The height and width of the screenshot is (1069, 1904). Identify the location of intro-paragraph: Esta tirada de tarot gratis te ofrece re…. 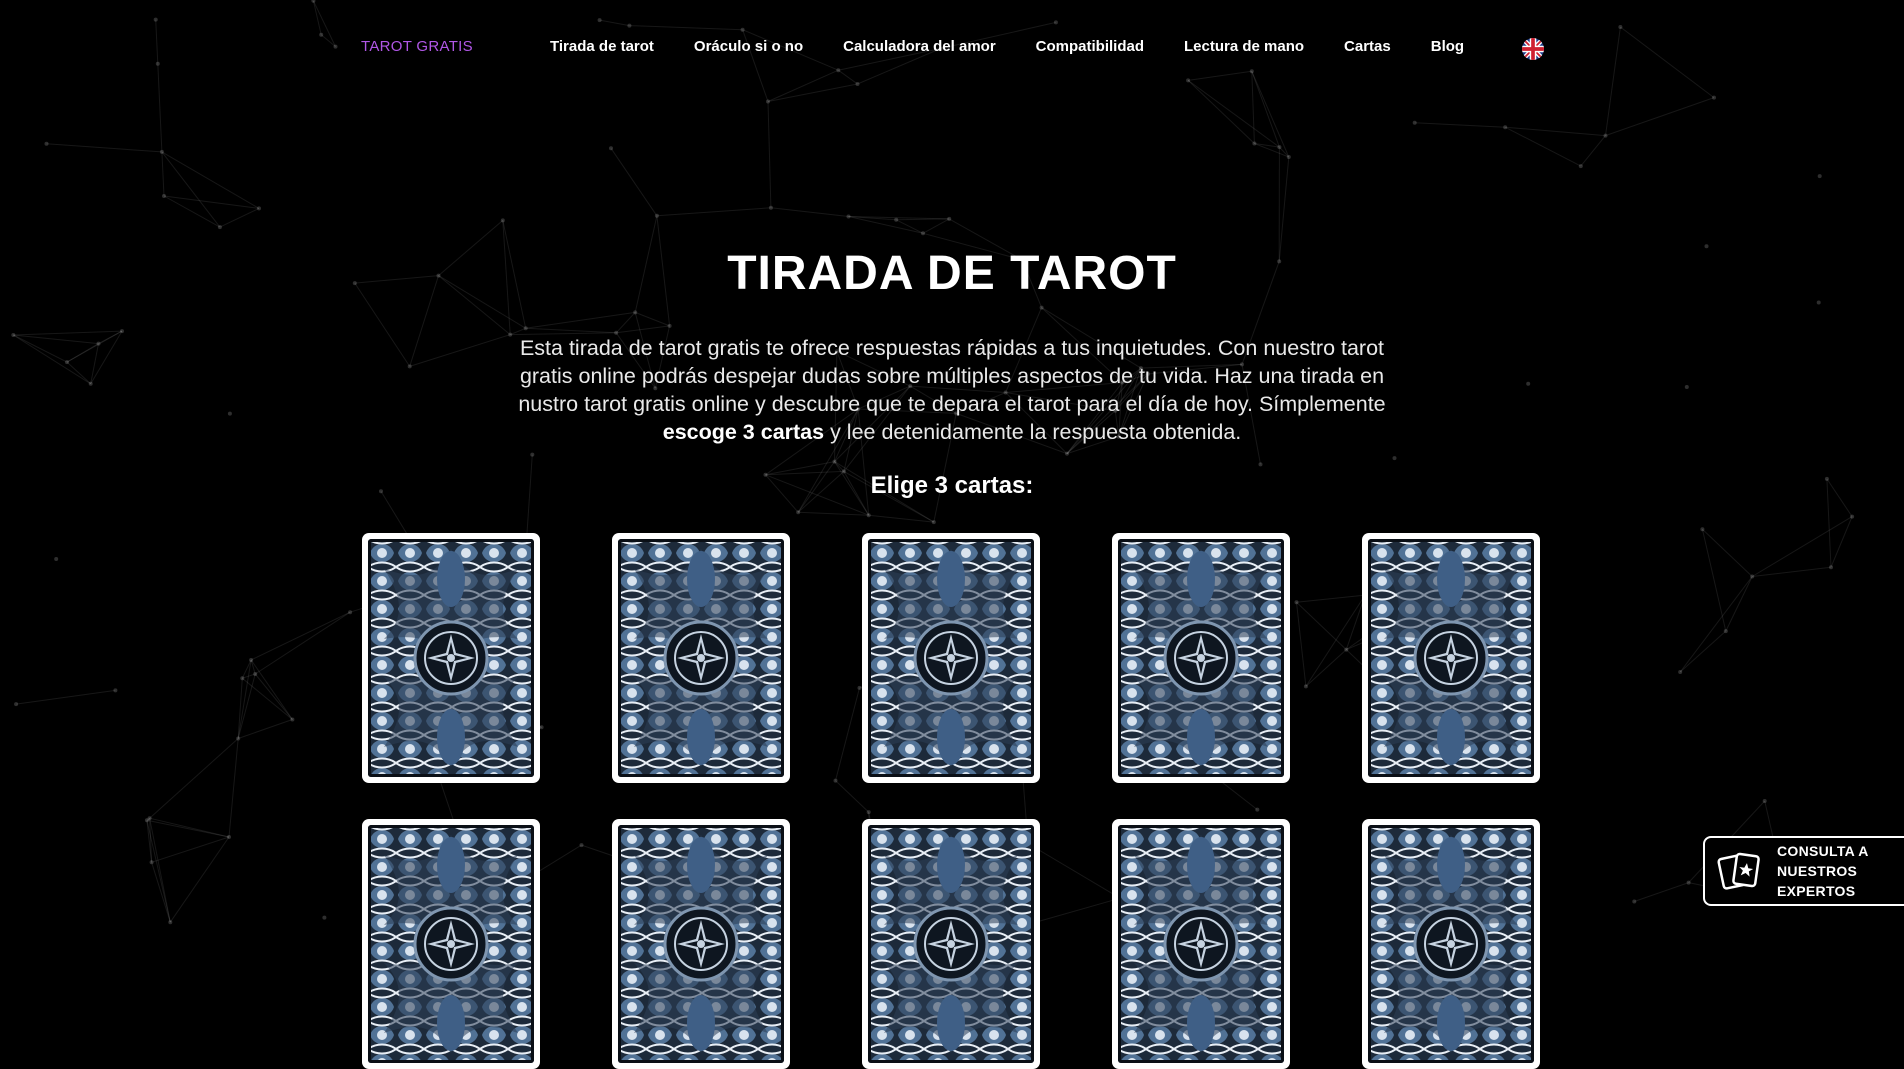
(952, 390).